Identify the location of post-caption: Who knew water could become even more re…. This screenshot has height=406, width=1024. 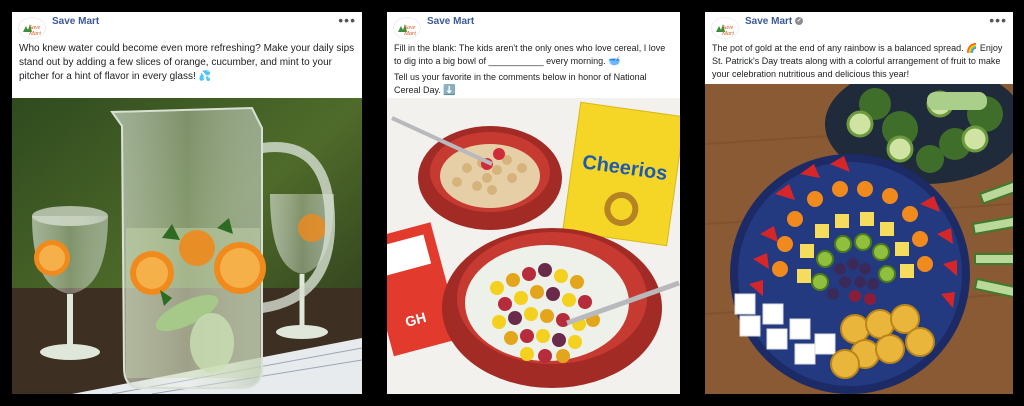
(187, 63).